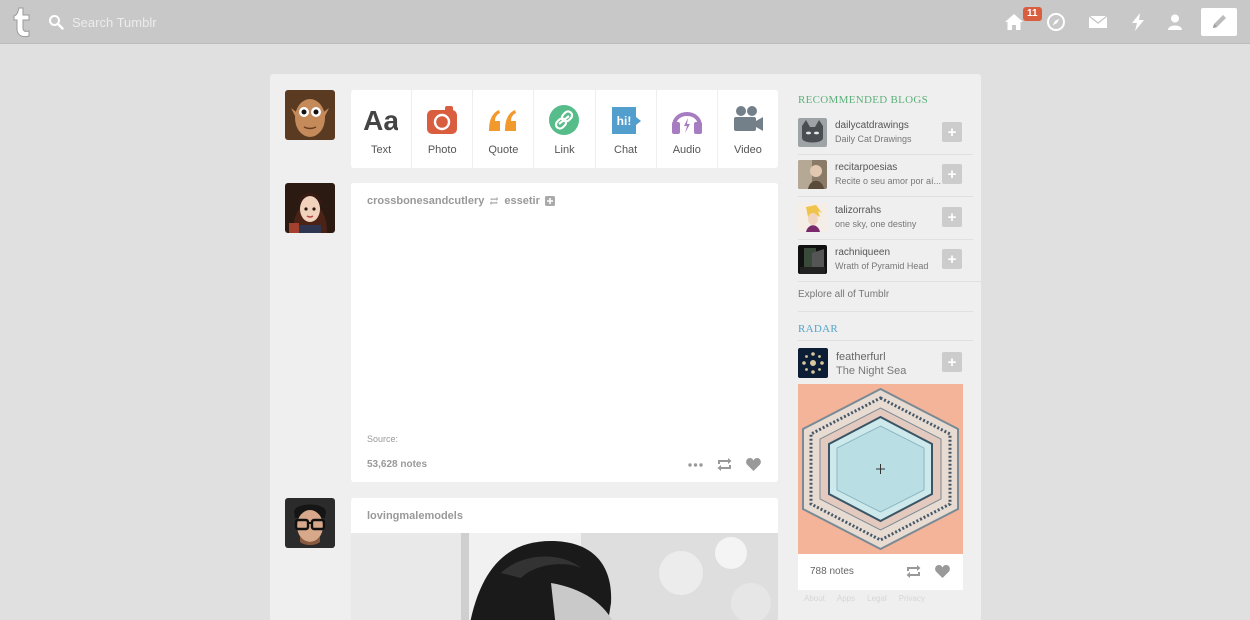  I want to click on post-type-chat: hi! Chat, so click(626, 129).